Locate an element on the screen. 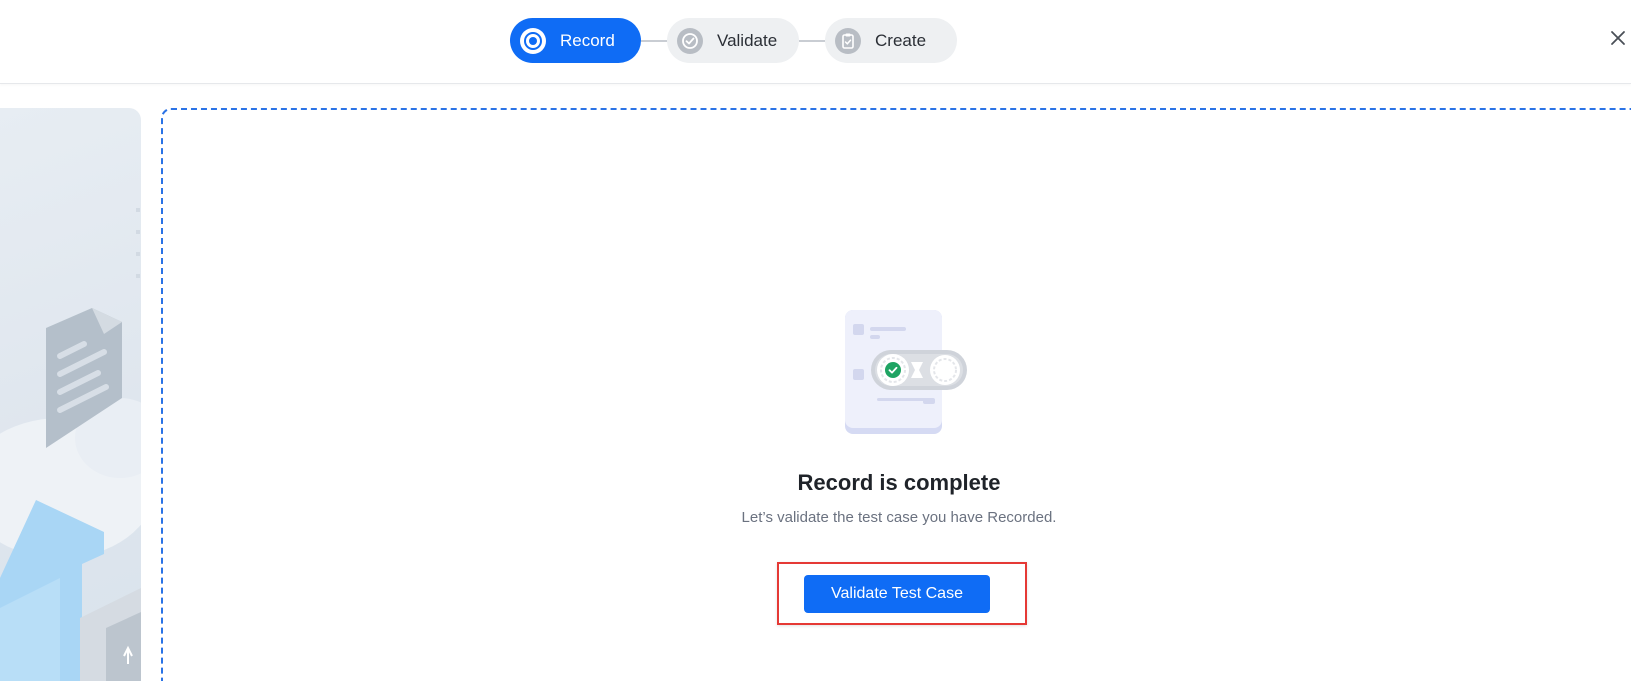 Image resolution: width=1631 pixels, height=681 pixels. step-record-label: Record is located at coordinates (587, 40).